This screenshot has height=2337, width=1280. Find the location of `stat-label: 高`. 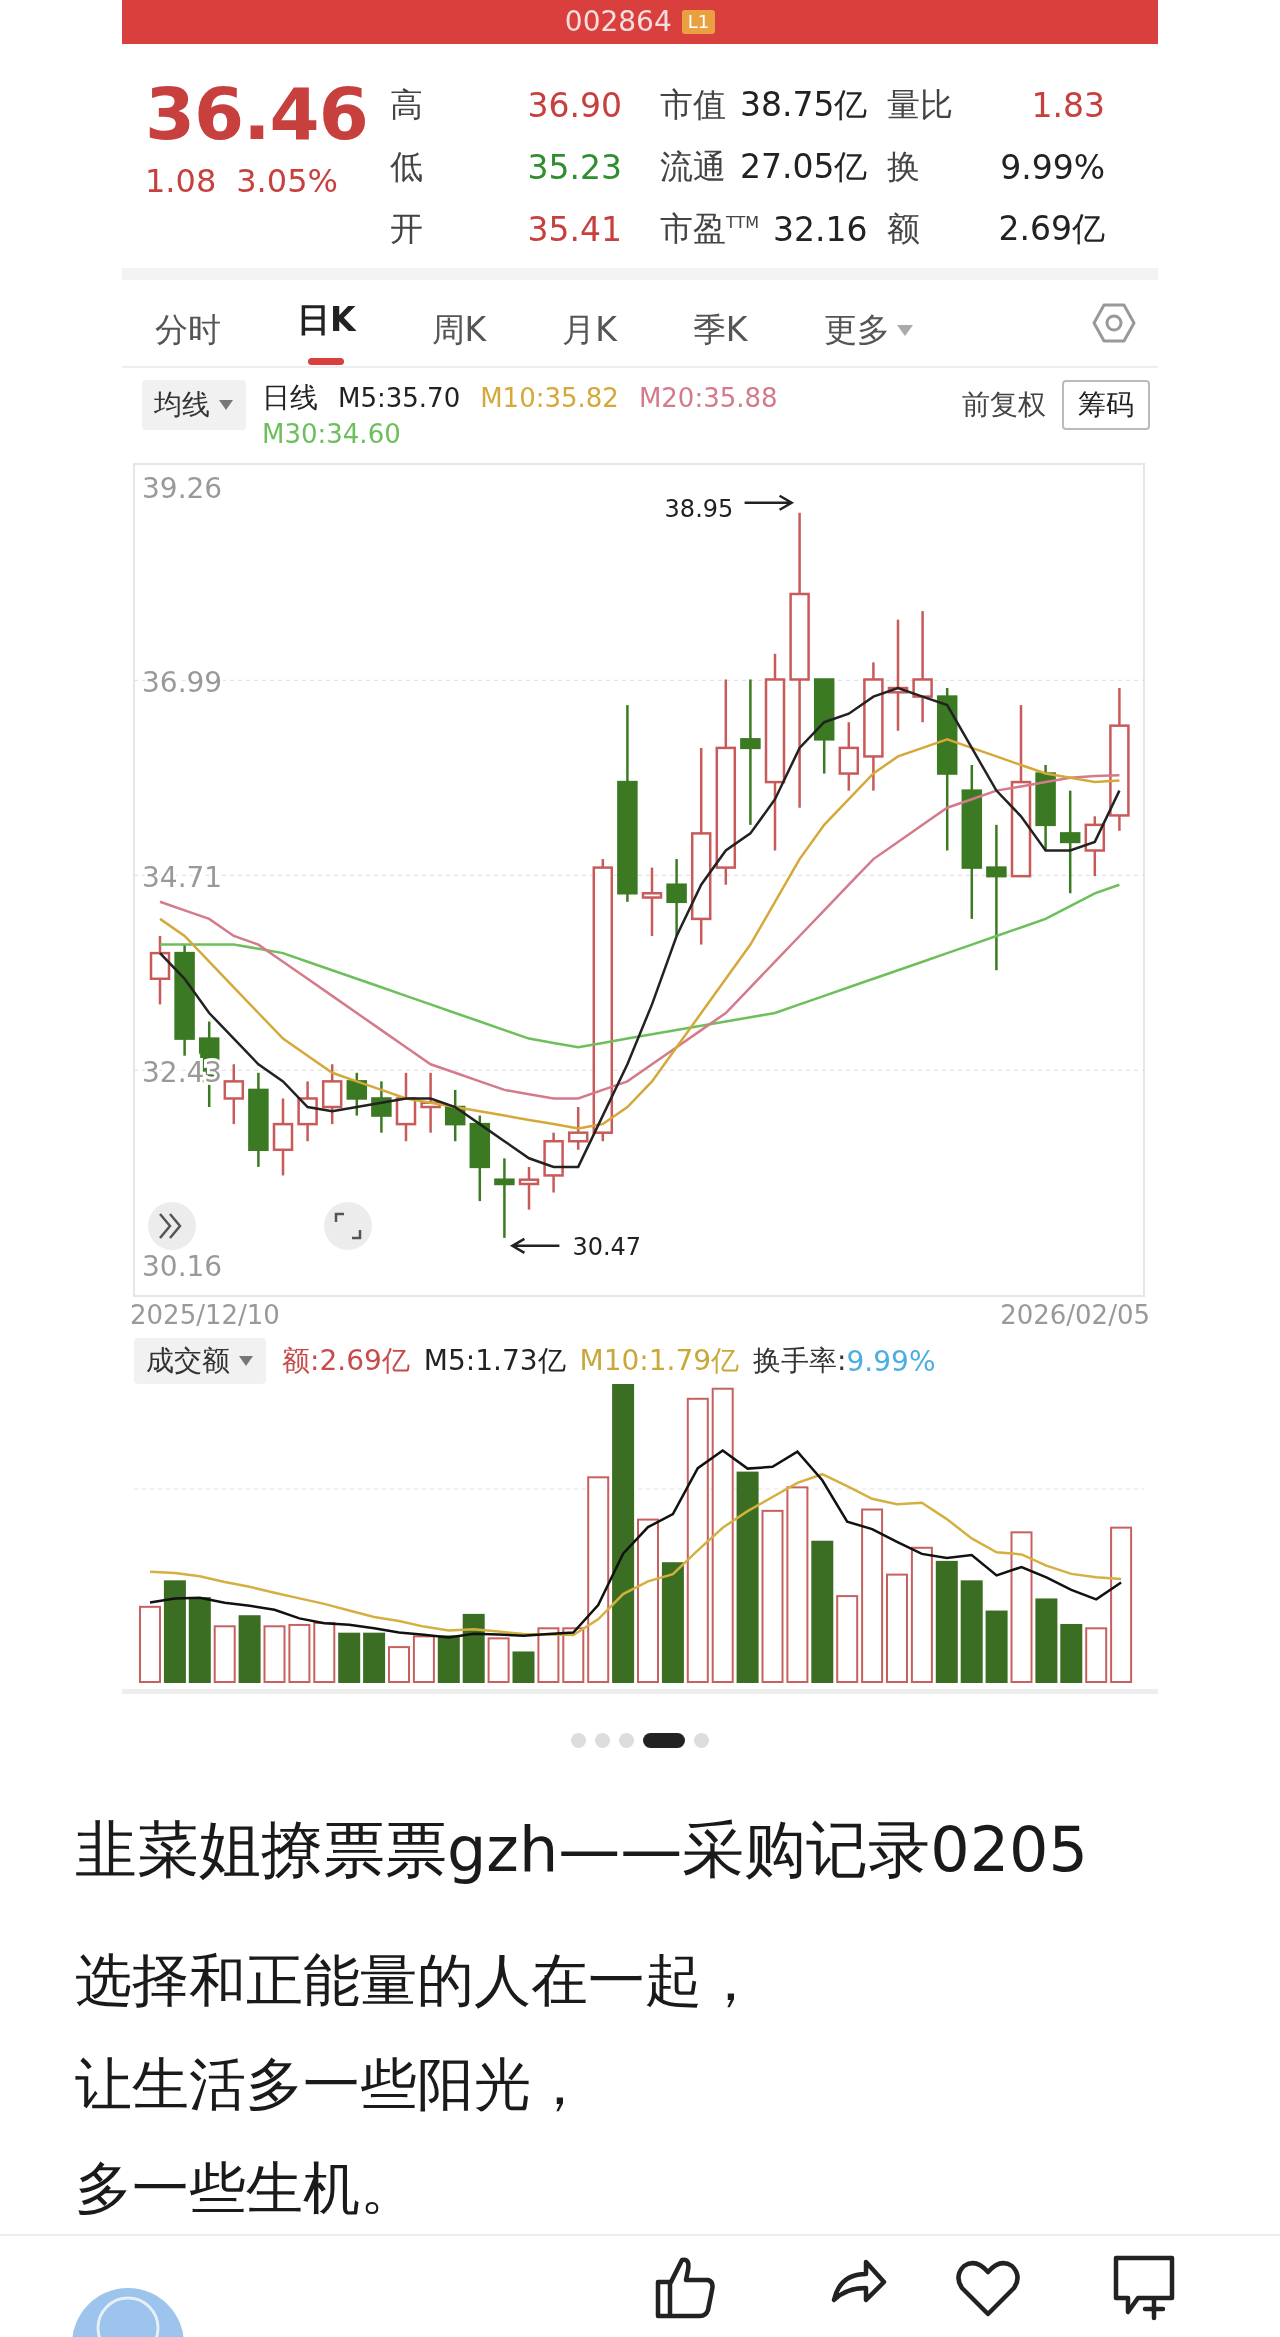

stat-label: 高 is located at coordinates (406, 104).